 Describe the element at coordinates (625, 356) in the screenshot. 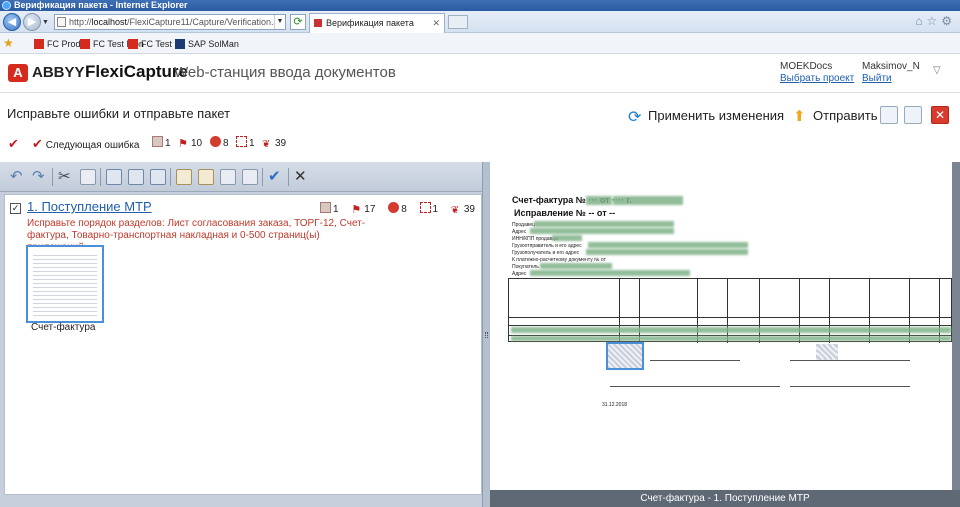

I see `signature-region` at that location.